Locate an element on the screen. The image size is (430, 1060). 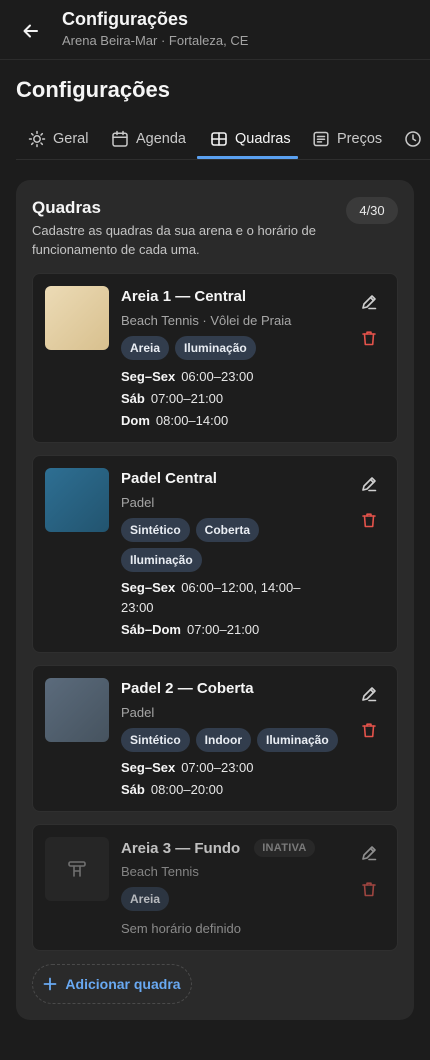
schedule-row: Sáb 08:00–20:00 is located at coordinates (172, 789).